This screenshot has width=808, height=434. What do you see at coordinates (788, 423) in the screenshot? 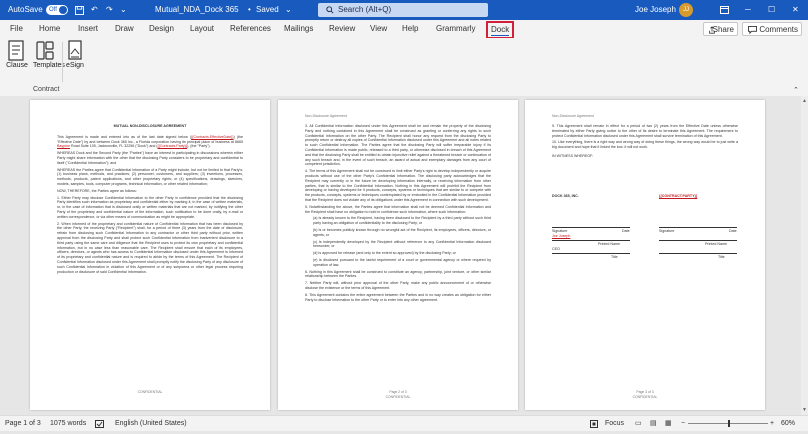
I see `zoom-level: 60%` at bounding box center [788, 423].